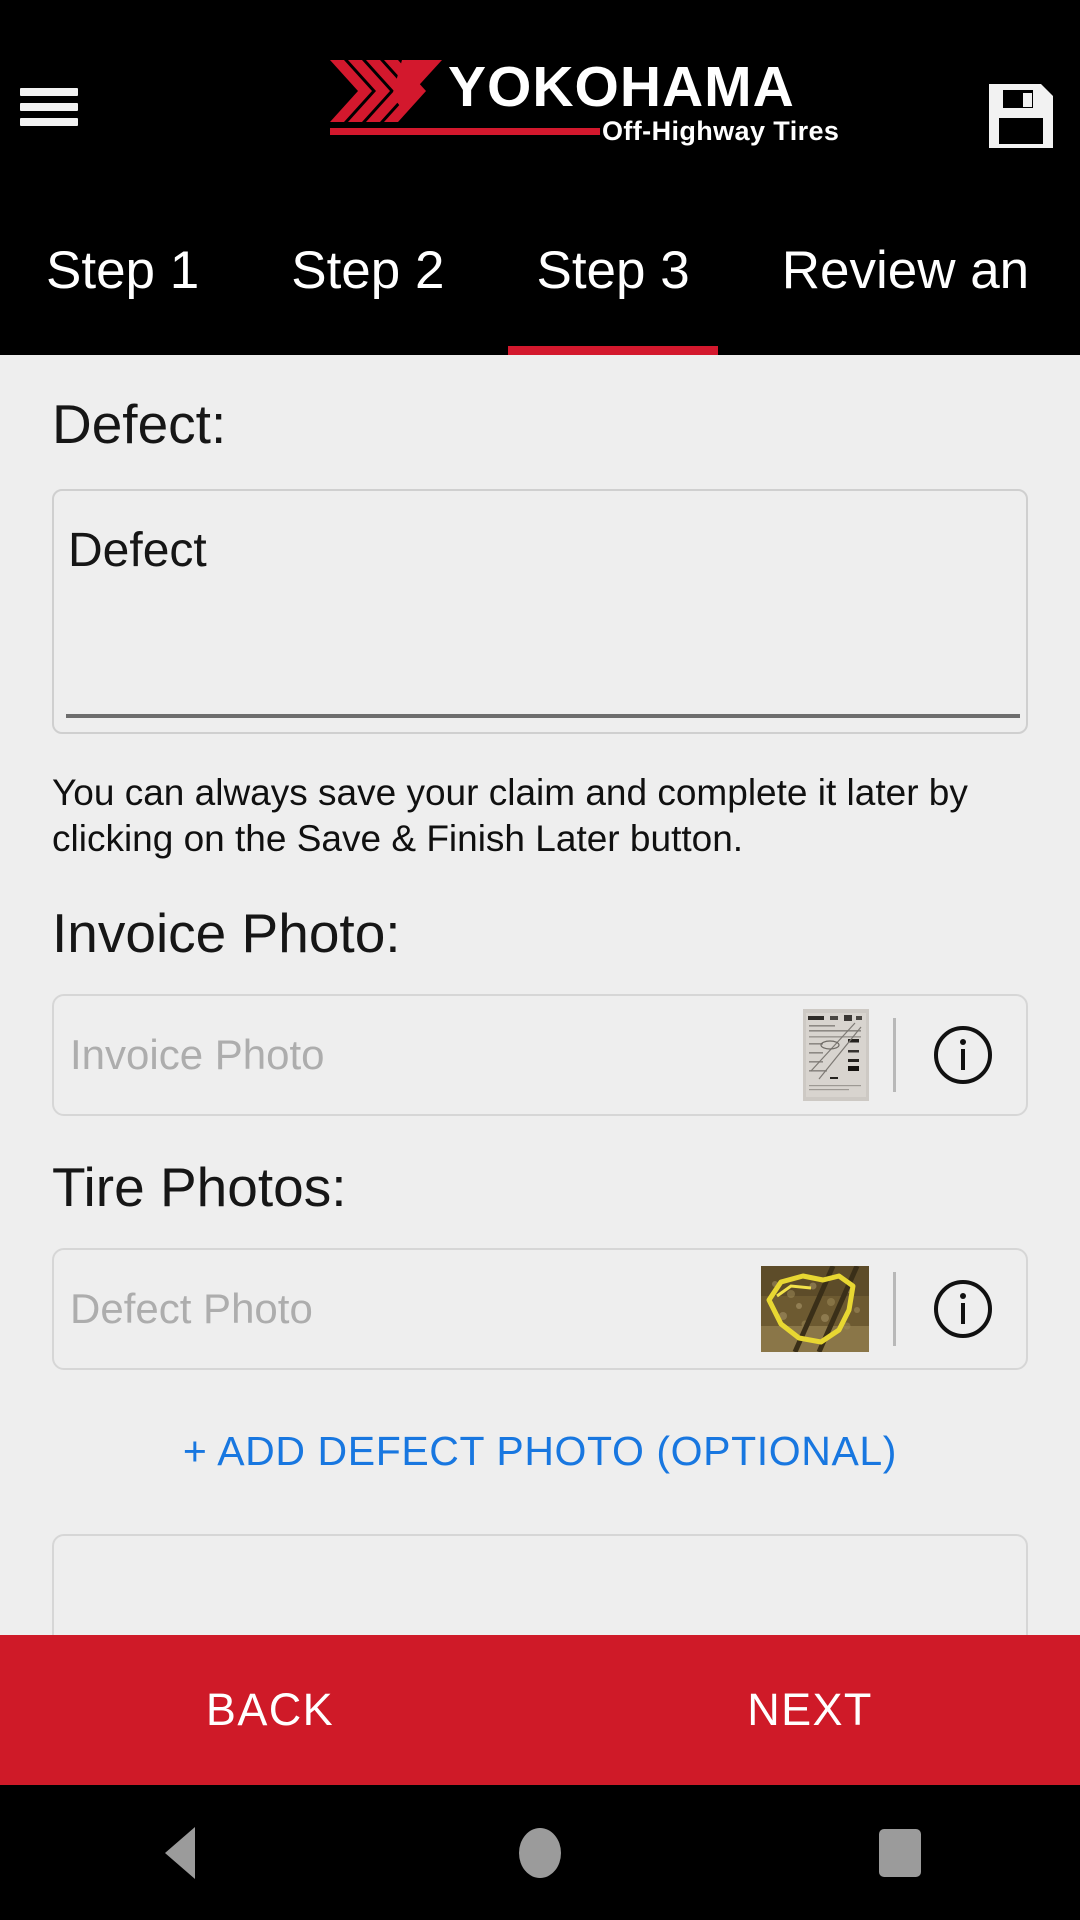  Describe the element at coordinates (386, 91) in the screenshot. I see `yokohama-chevron-icon` at that location.